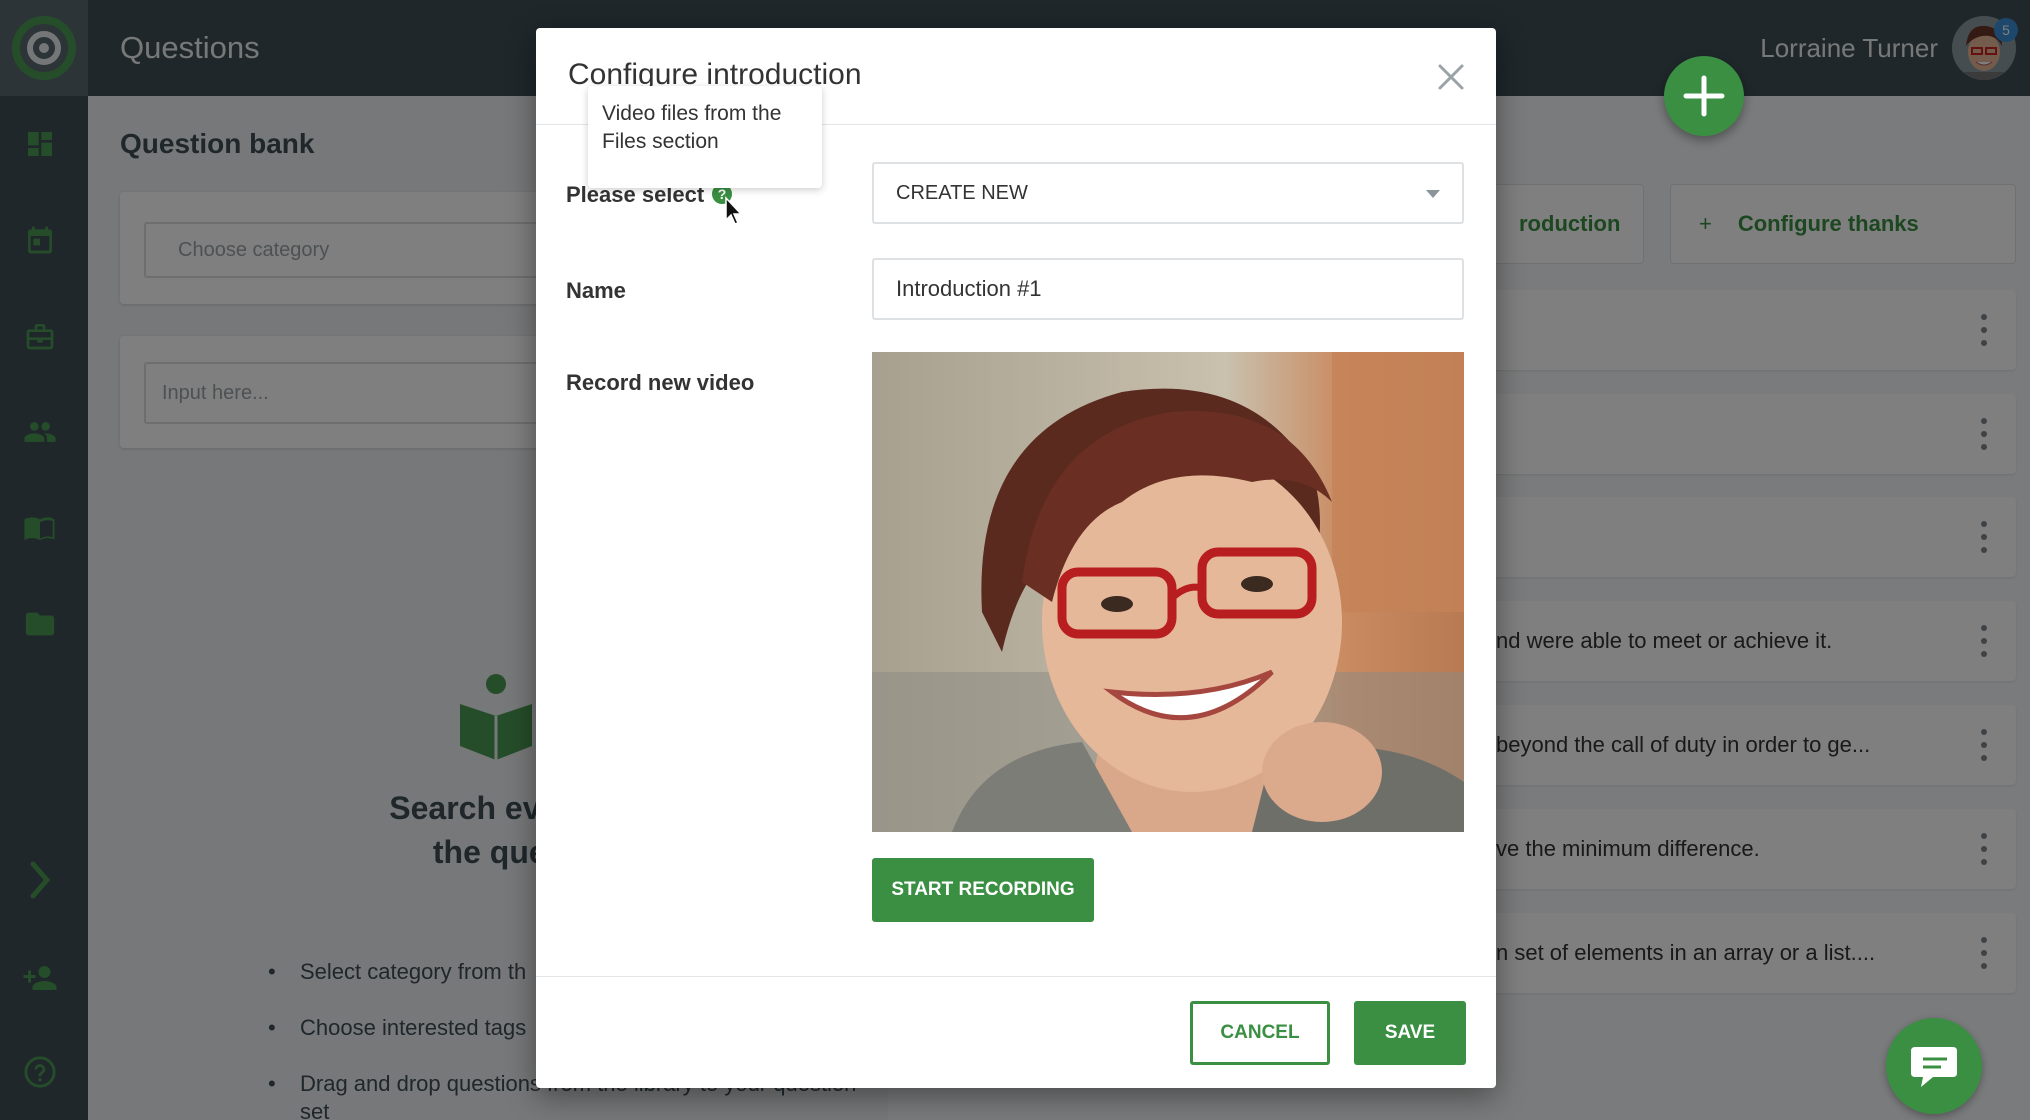  I want to click on mouse-cursor-icon, so click(734, 213).